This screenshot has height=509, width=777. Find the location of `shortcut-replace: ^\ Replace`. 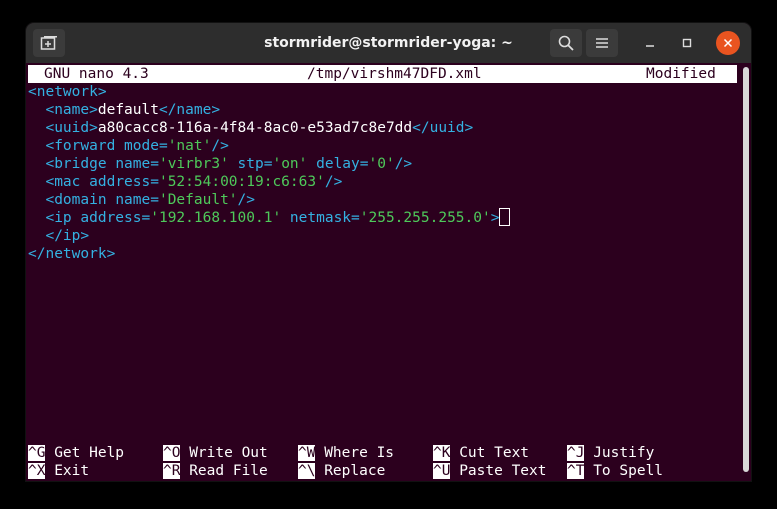

shortcut-replace: ^\ Replace is located at coordinates (341, 471).